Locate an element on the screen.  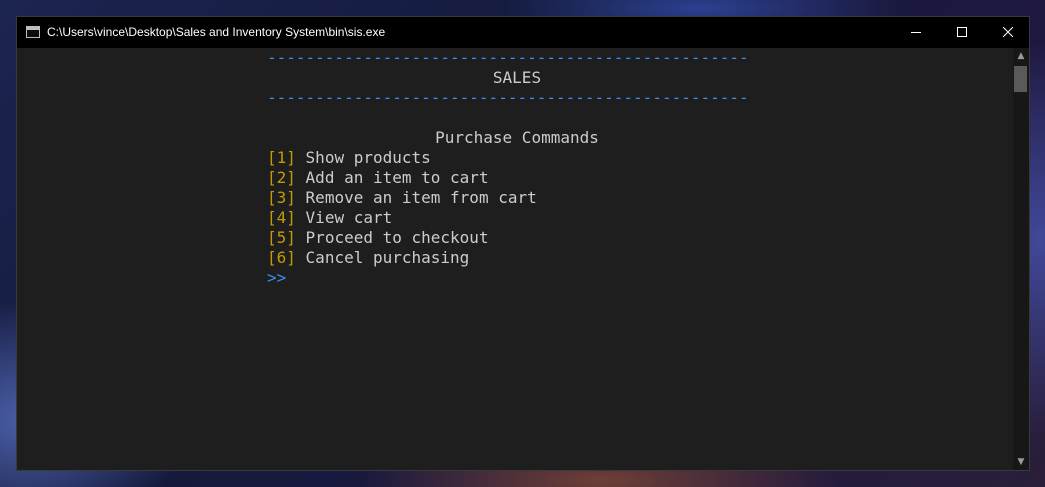
command-line: [3] Remove an item from cart is located at coordinates (402, 198).